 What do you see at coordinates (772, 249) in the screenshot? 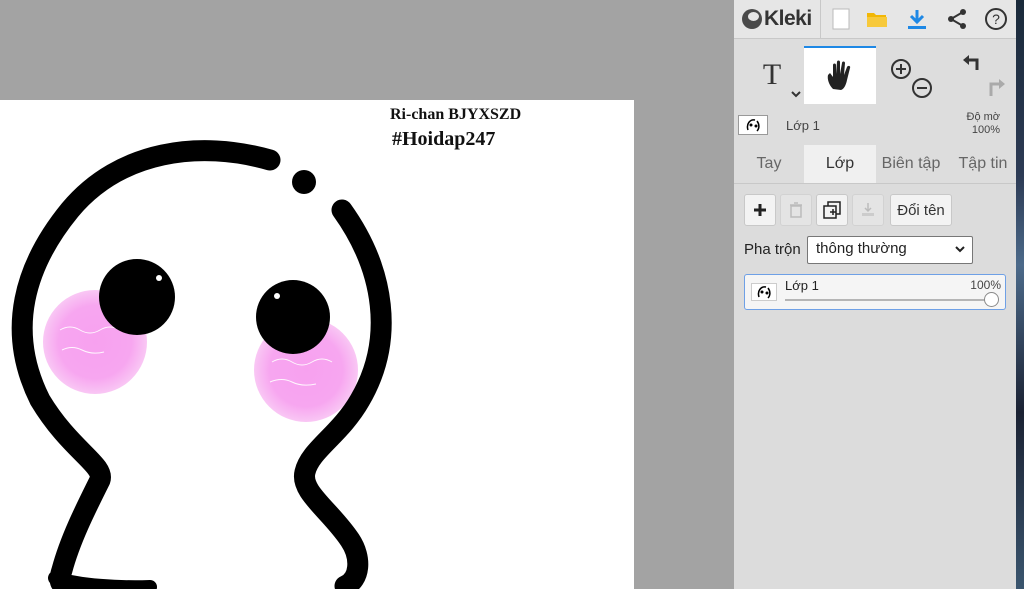
I see `blend-mode-label: Pha trộn` at bounding box center [772, 249].